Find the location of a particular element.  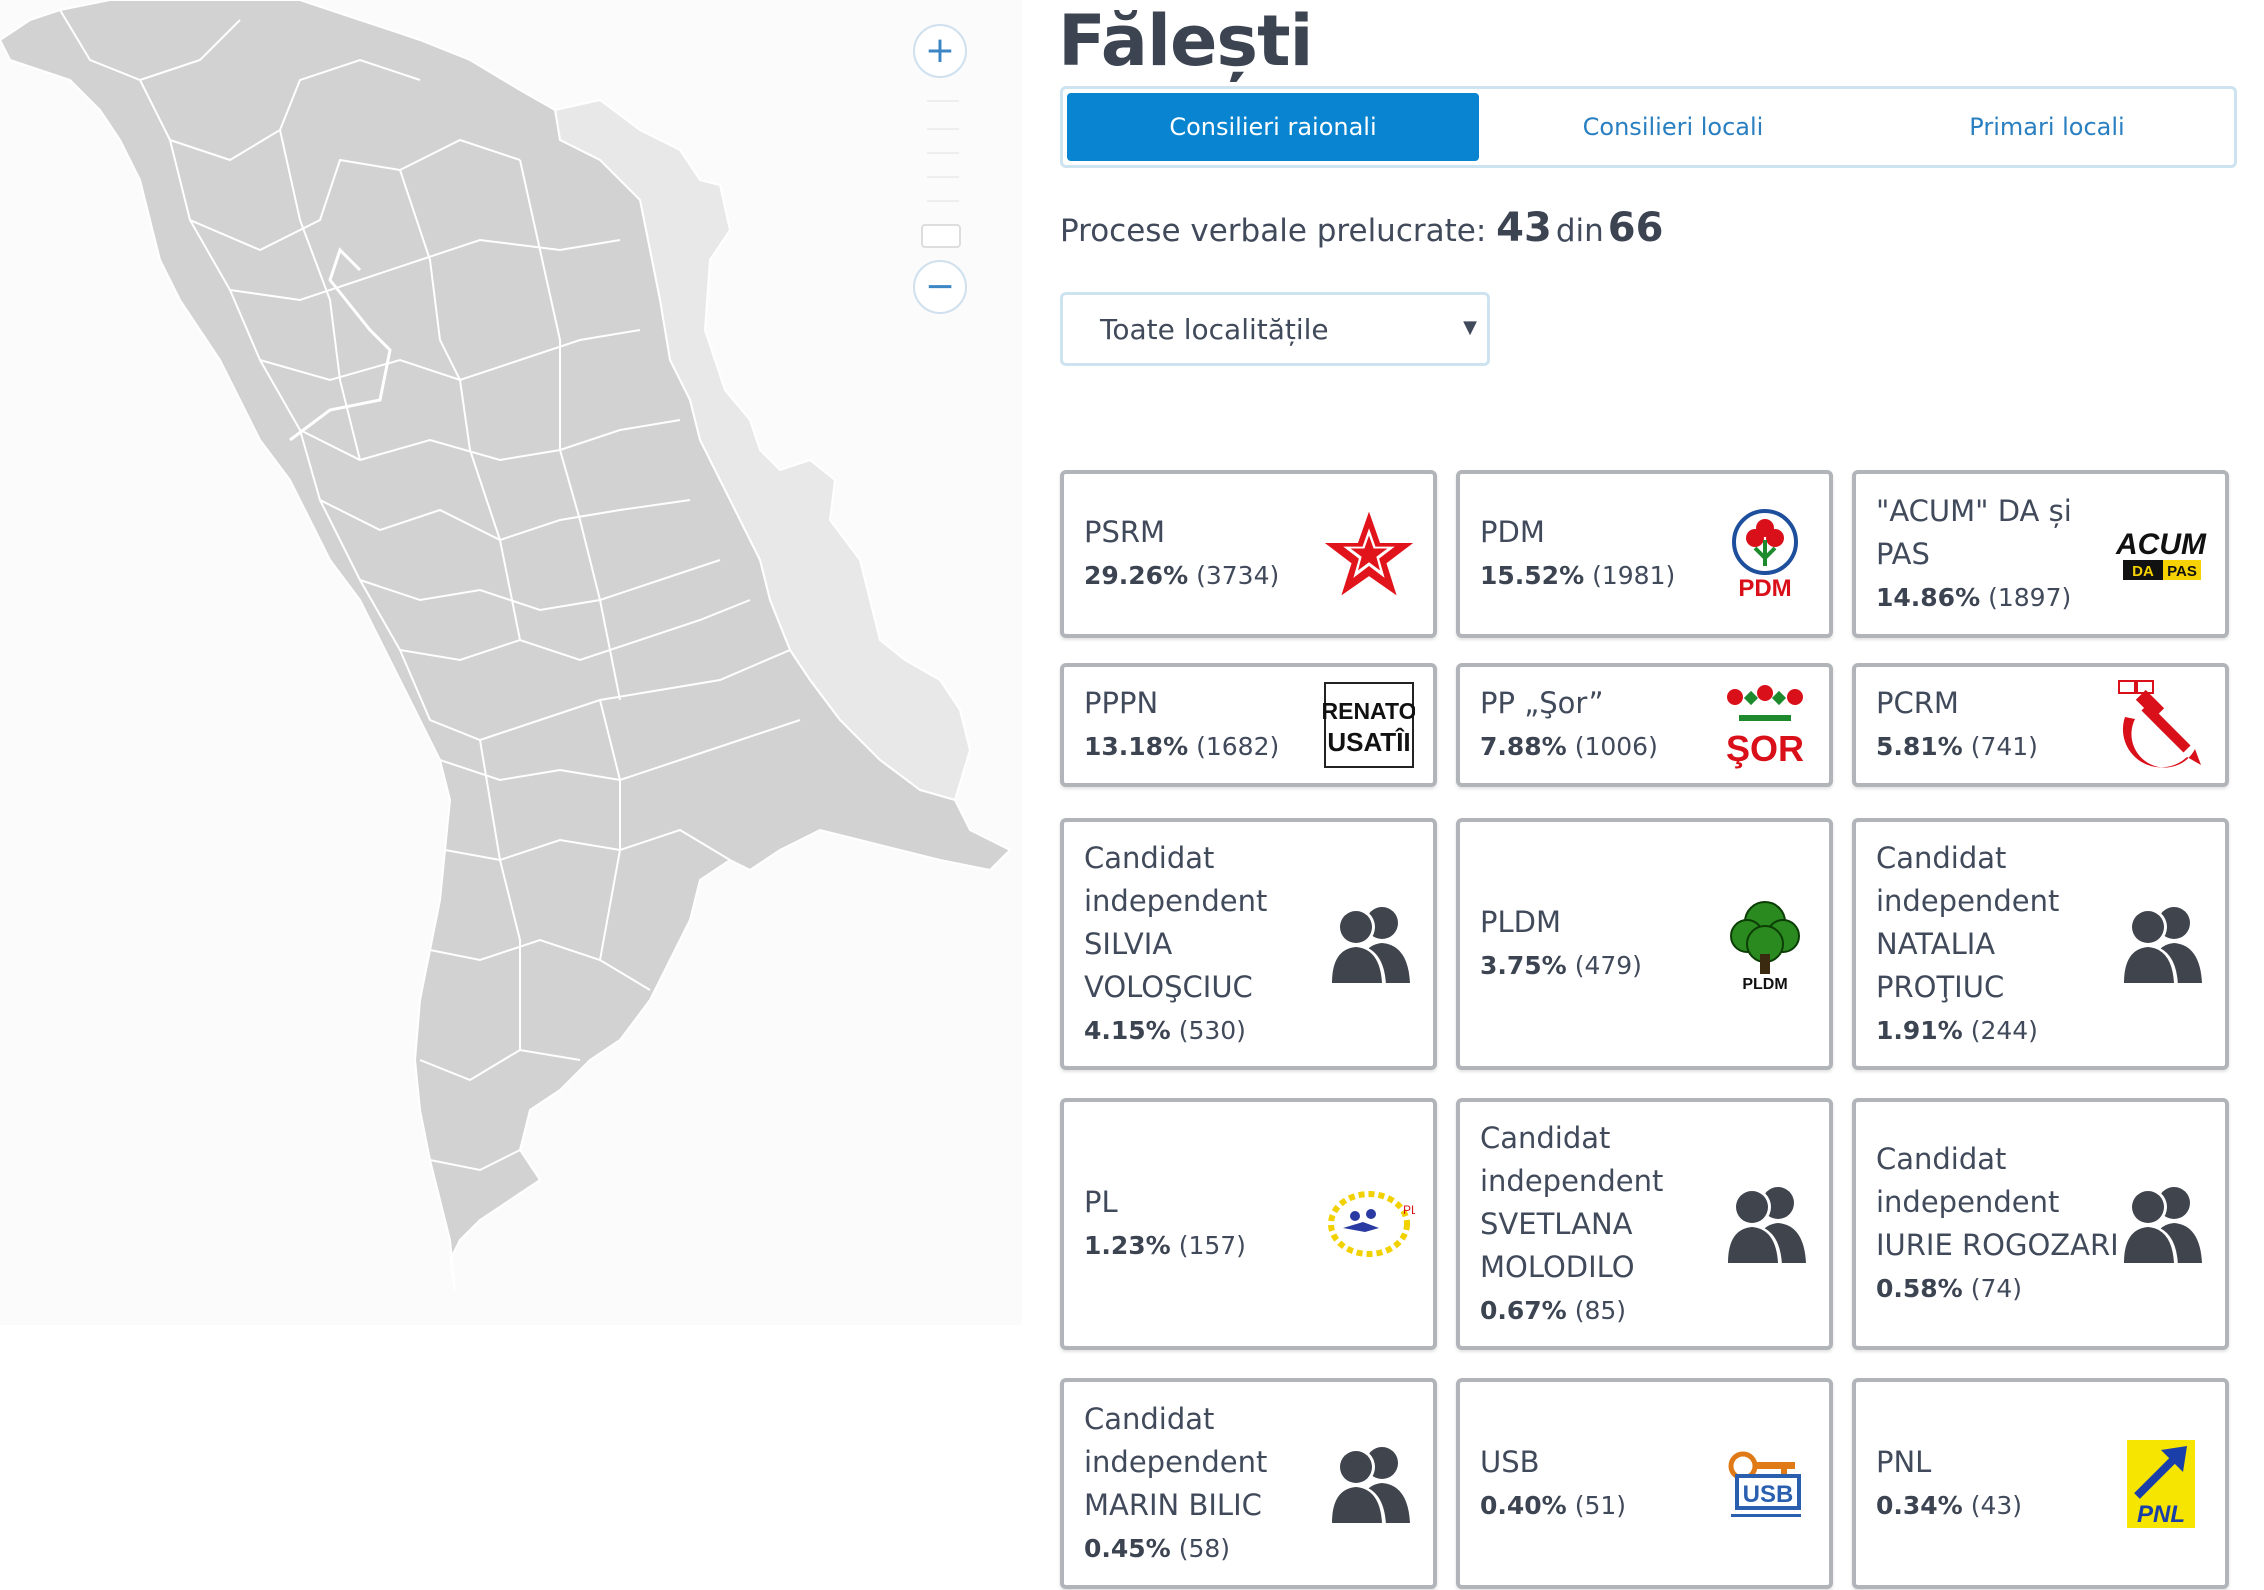

renato-usatii-logo: RENATO USATÎI is located at coordinates (1369, 725).